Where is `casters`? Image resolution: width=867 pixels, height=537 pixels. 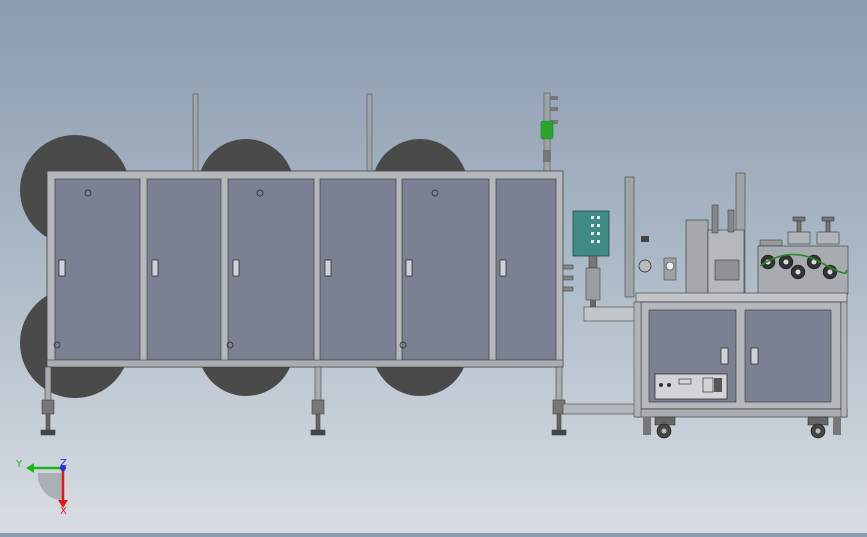 casters is located at coordinates (742, 427).